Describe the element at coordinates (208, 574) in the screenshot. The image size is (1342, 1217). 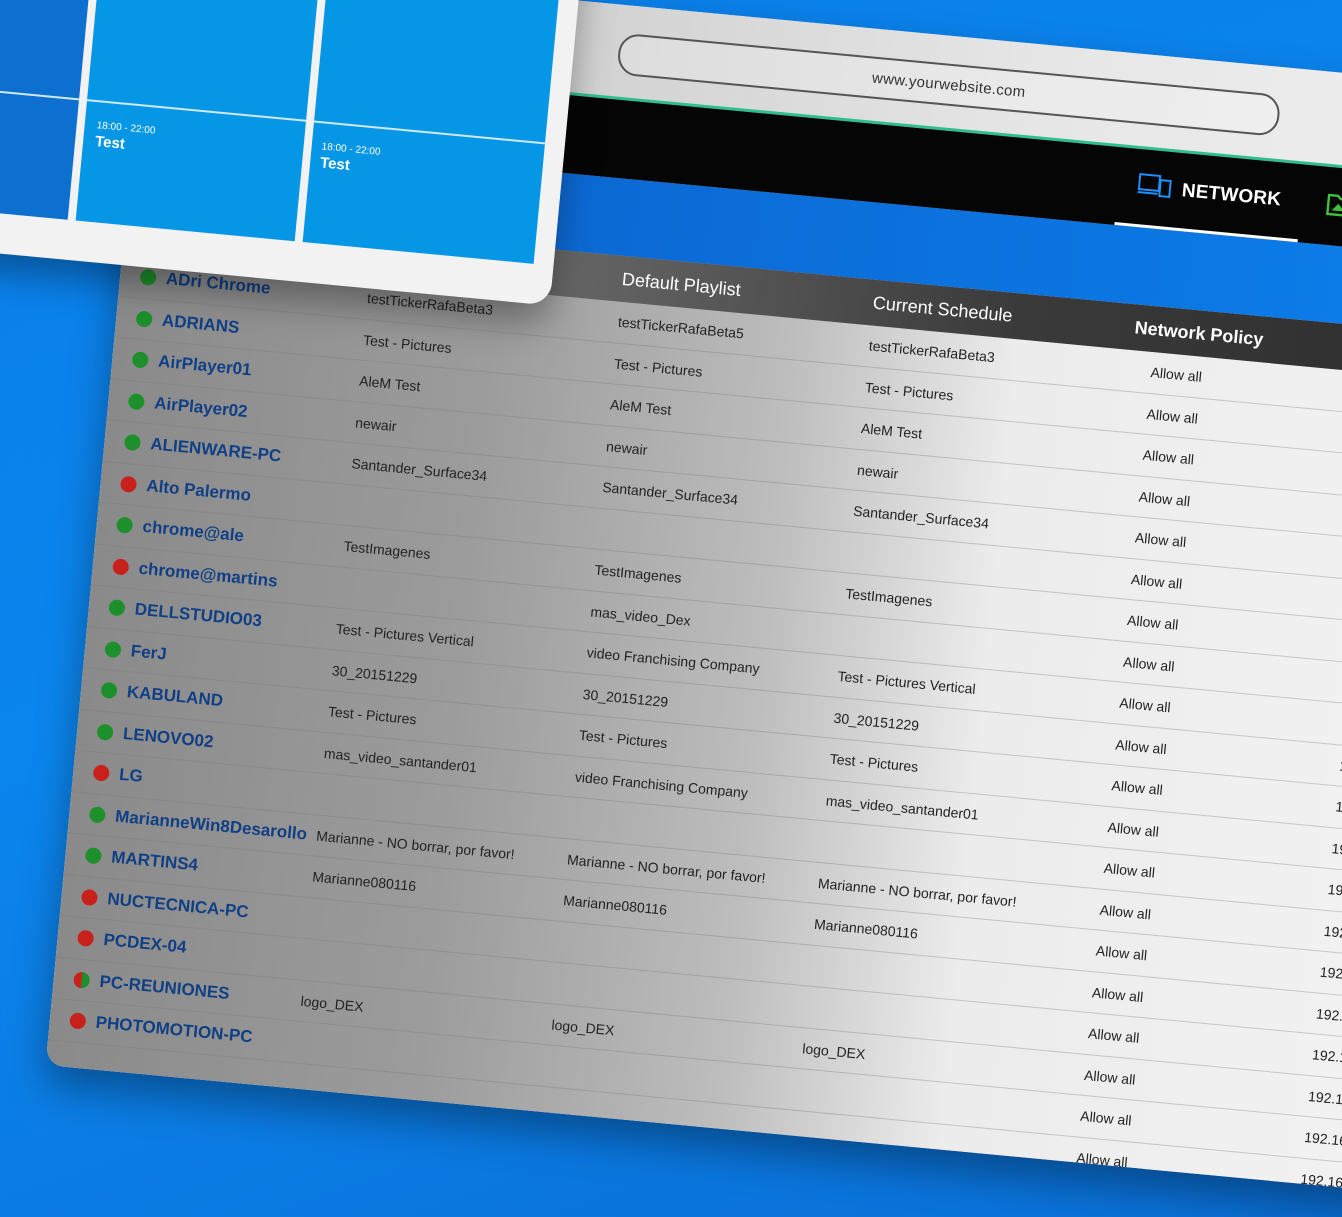
I see `player-name: chrome@martins` at that location.